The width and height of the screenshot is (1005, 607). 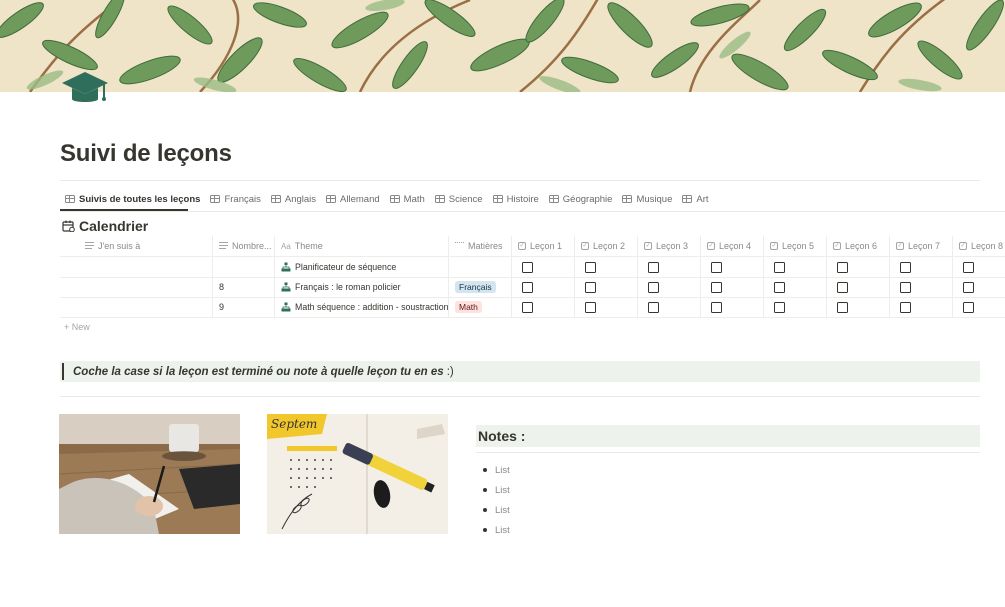 What do you see at coordinates (480, 246) in the screenshot?
I see `column-header-matieres: Matières` at bounding box center [480, 246].